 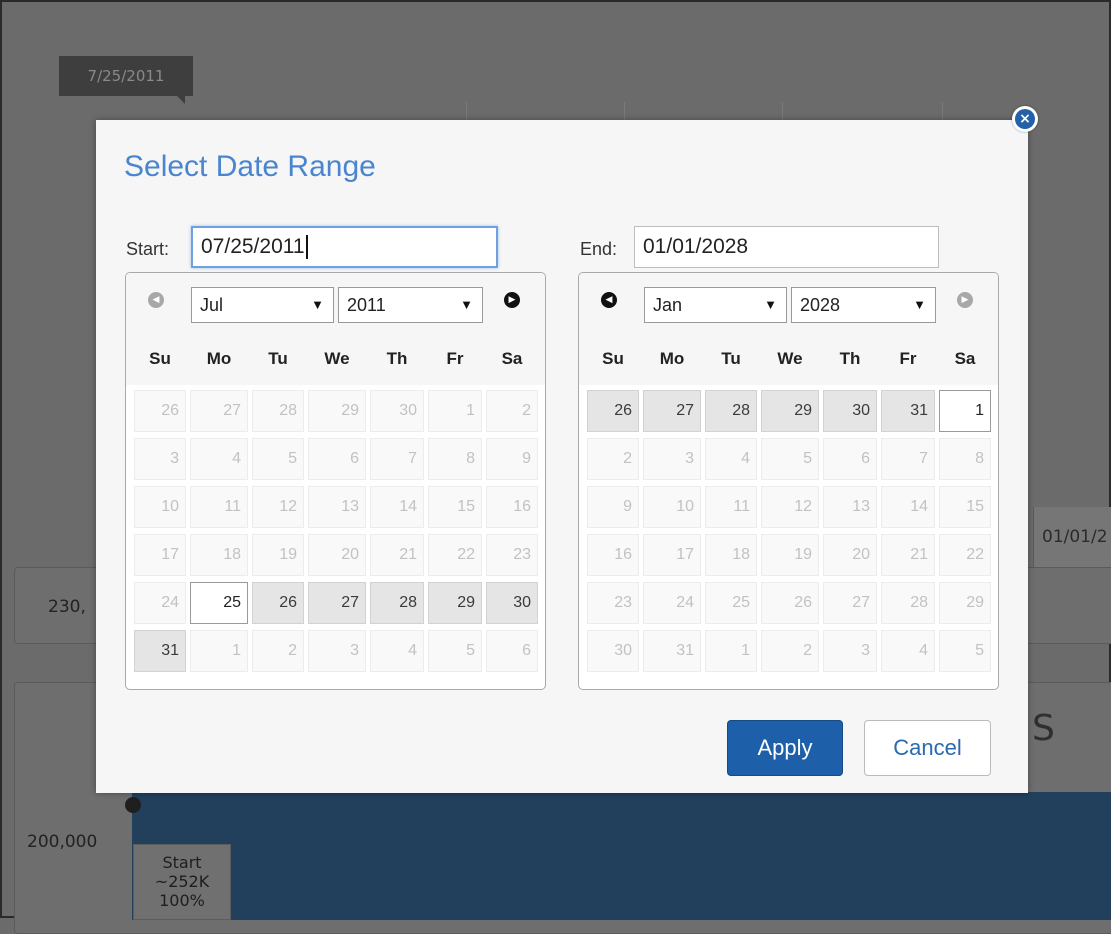 What do you see at coordinates (133, 805) in the screenshot?
I see `chart-point-marker` at bounding box center [133, 805].